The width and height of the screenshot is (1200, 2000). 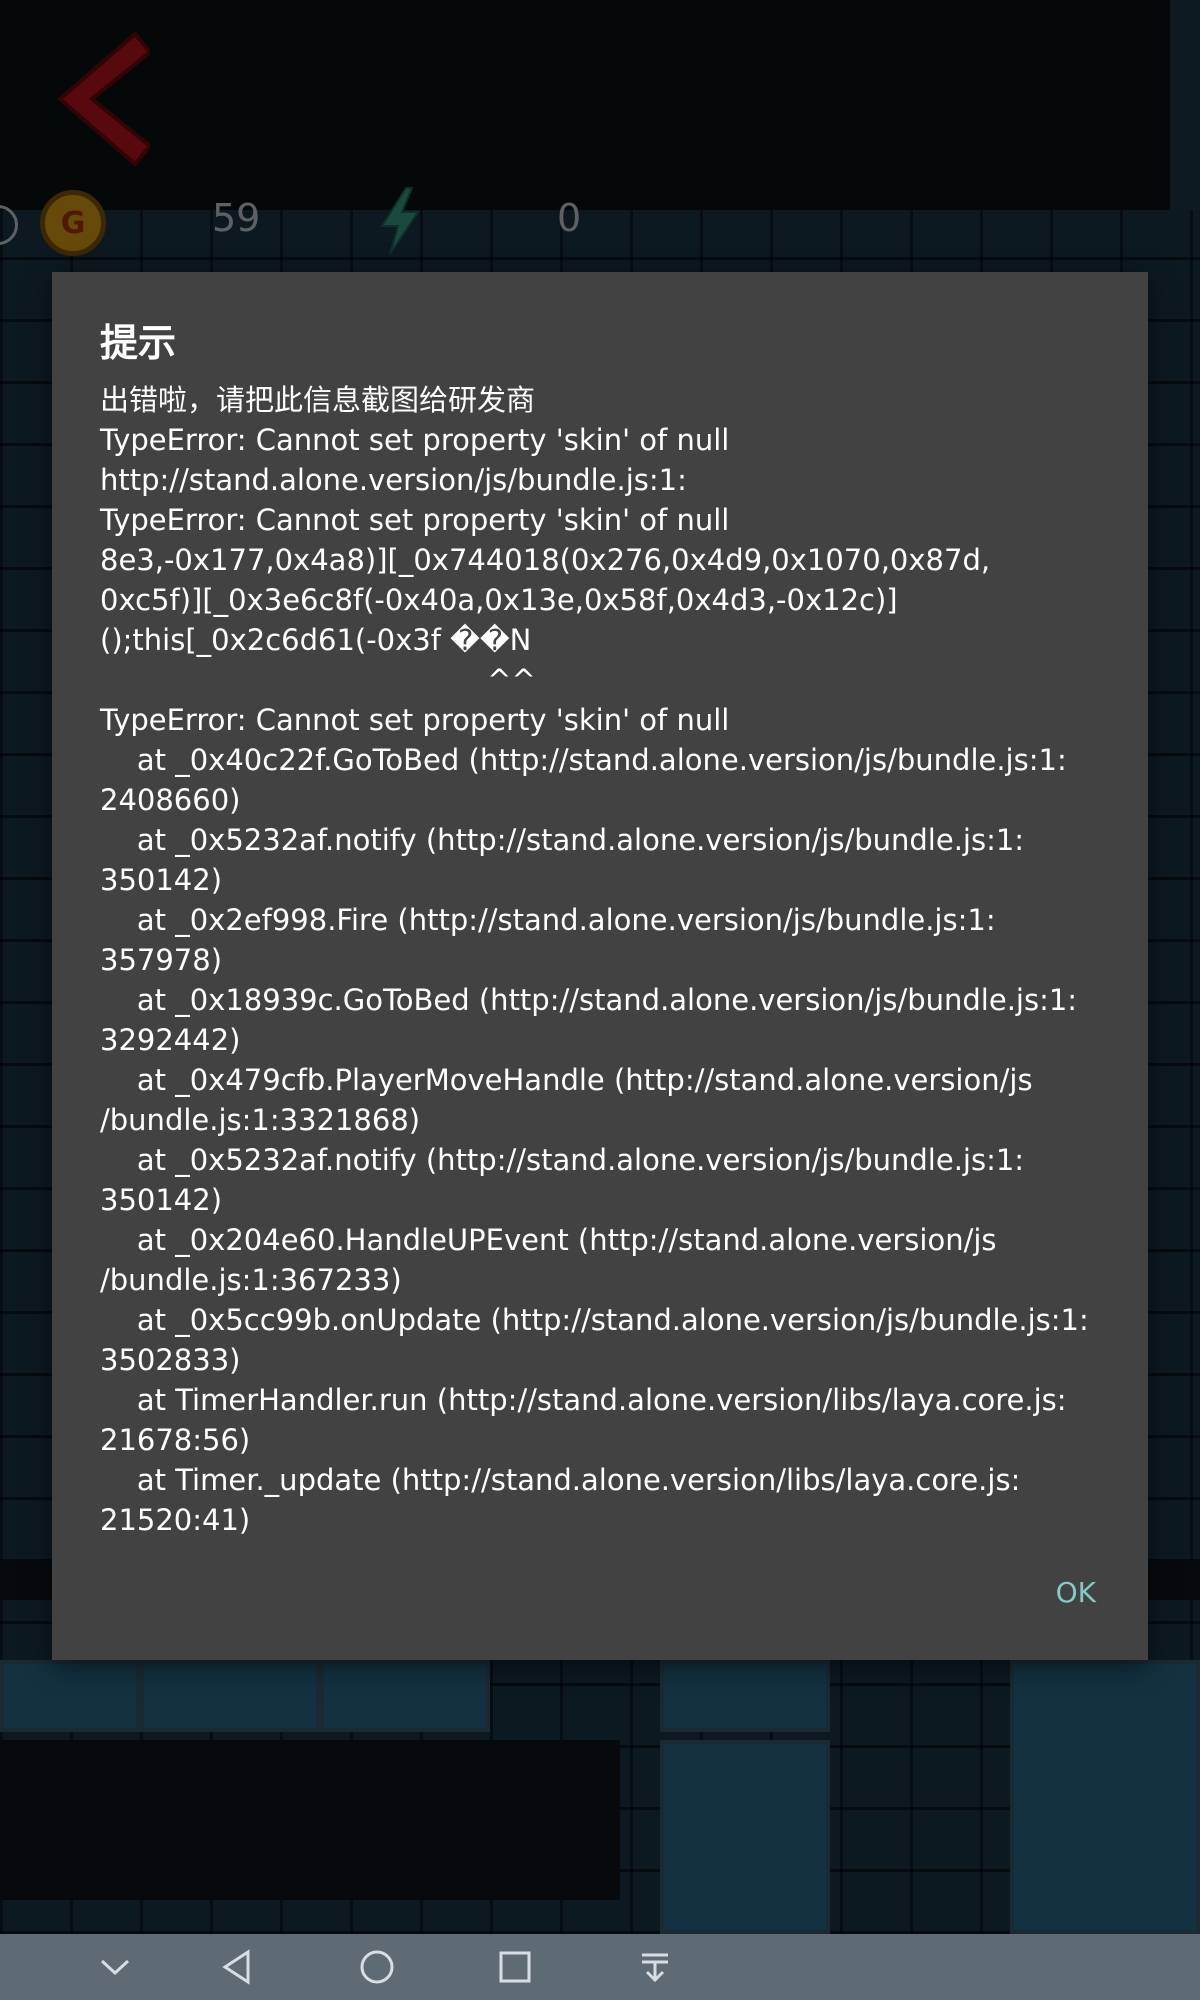 What do you see at coordinates (515, 1967) in the screenshot?
I see `recents-icon` at bounding box center [515, 1967].